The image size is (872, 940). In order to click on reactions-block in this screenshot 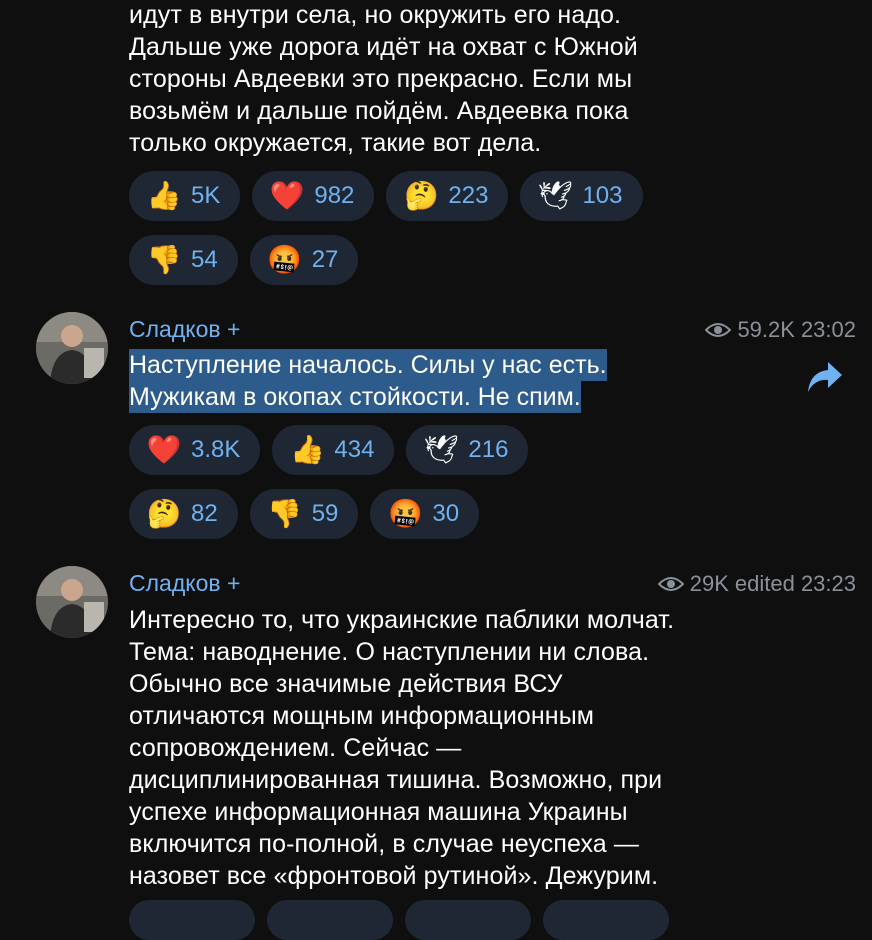, I will do `click(399, 920)`.